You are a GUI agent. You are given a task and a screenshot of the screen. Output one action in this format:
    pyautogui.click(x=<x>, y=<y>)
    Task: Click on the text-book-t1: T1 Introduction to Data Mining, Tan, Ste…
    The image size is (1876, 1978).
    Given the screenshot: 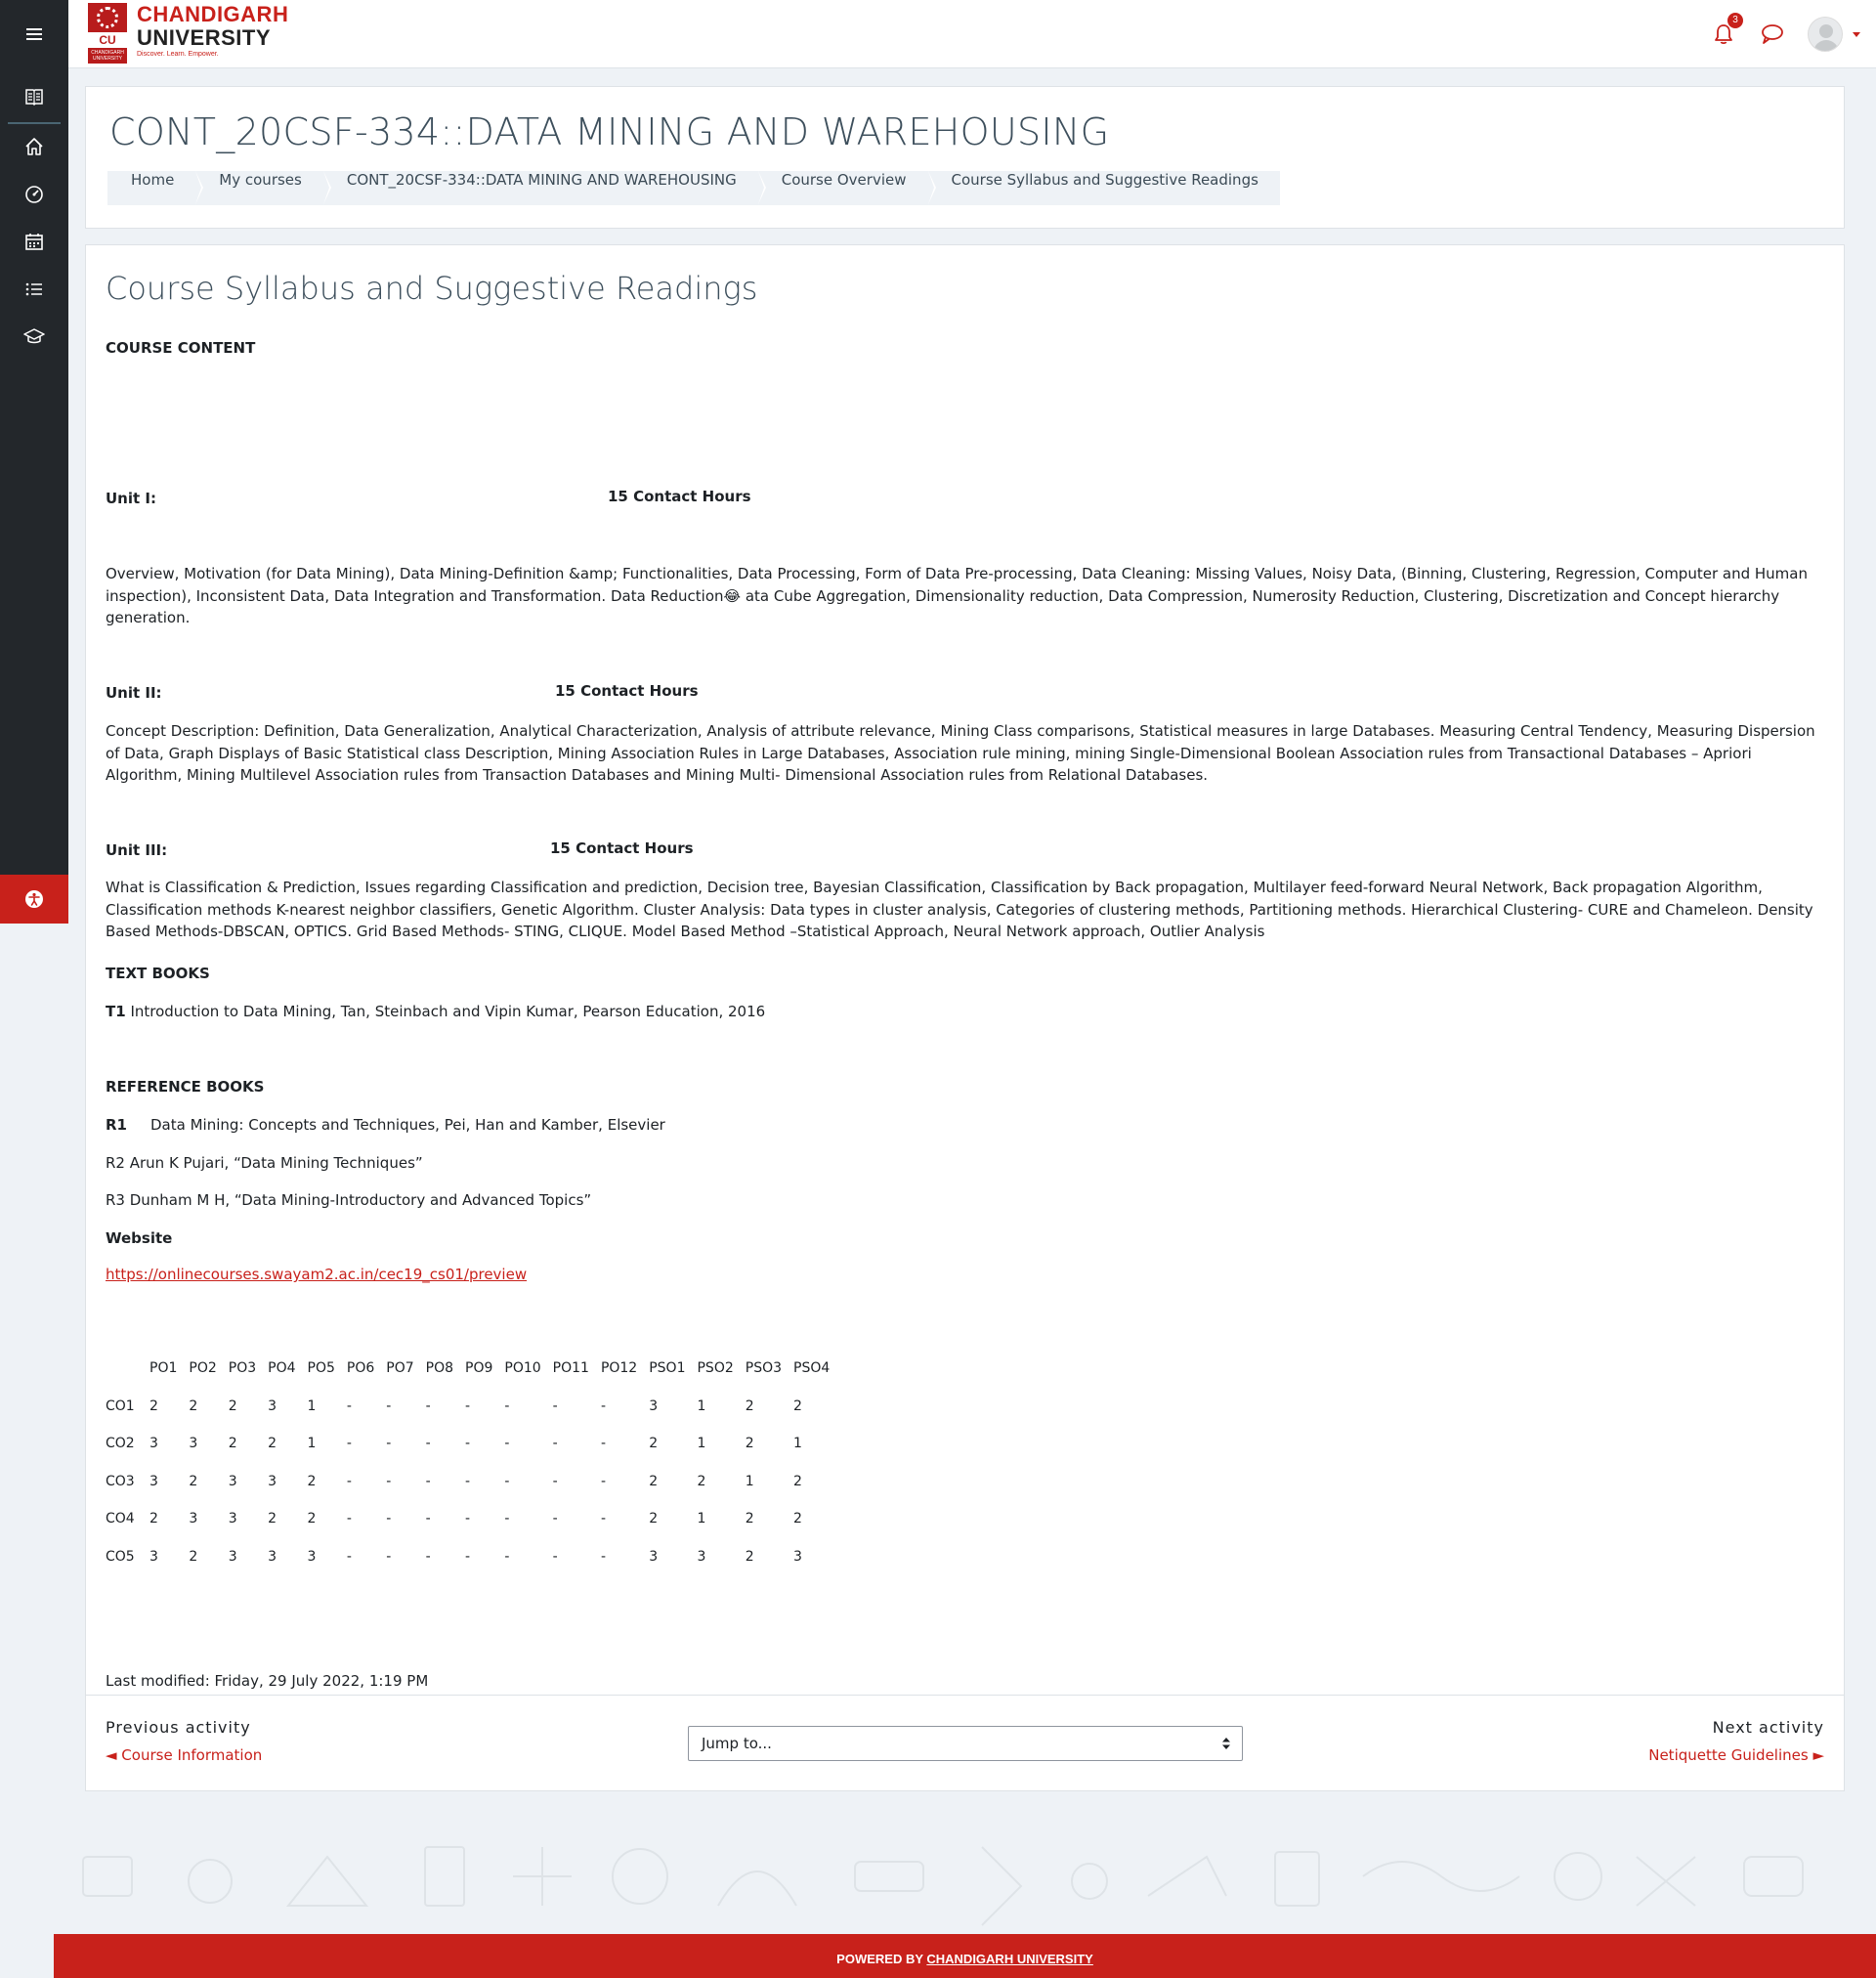 What is the action you would take?
    pyautogui.click(x=435, y=1012)
    